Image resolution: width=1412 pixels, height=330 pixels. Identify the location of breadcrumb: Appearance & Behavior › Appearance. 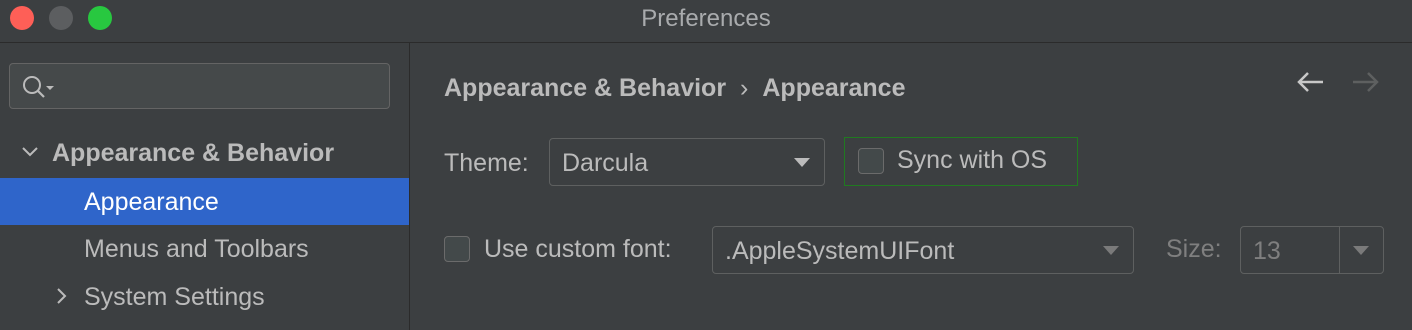
(675, 88).